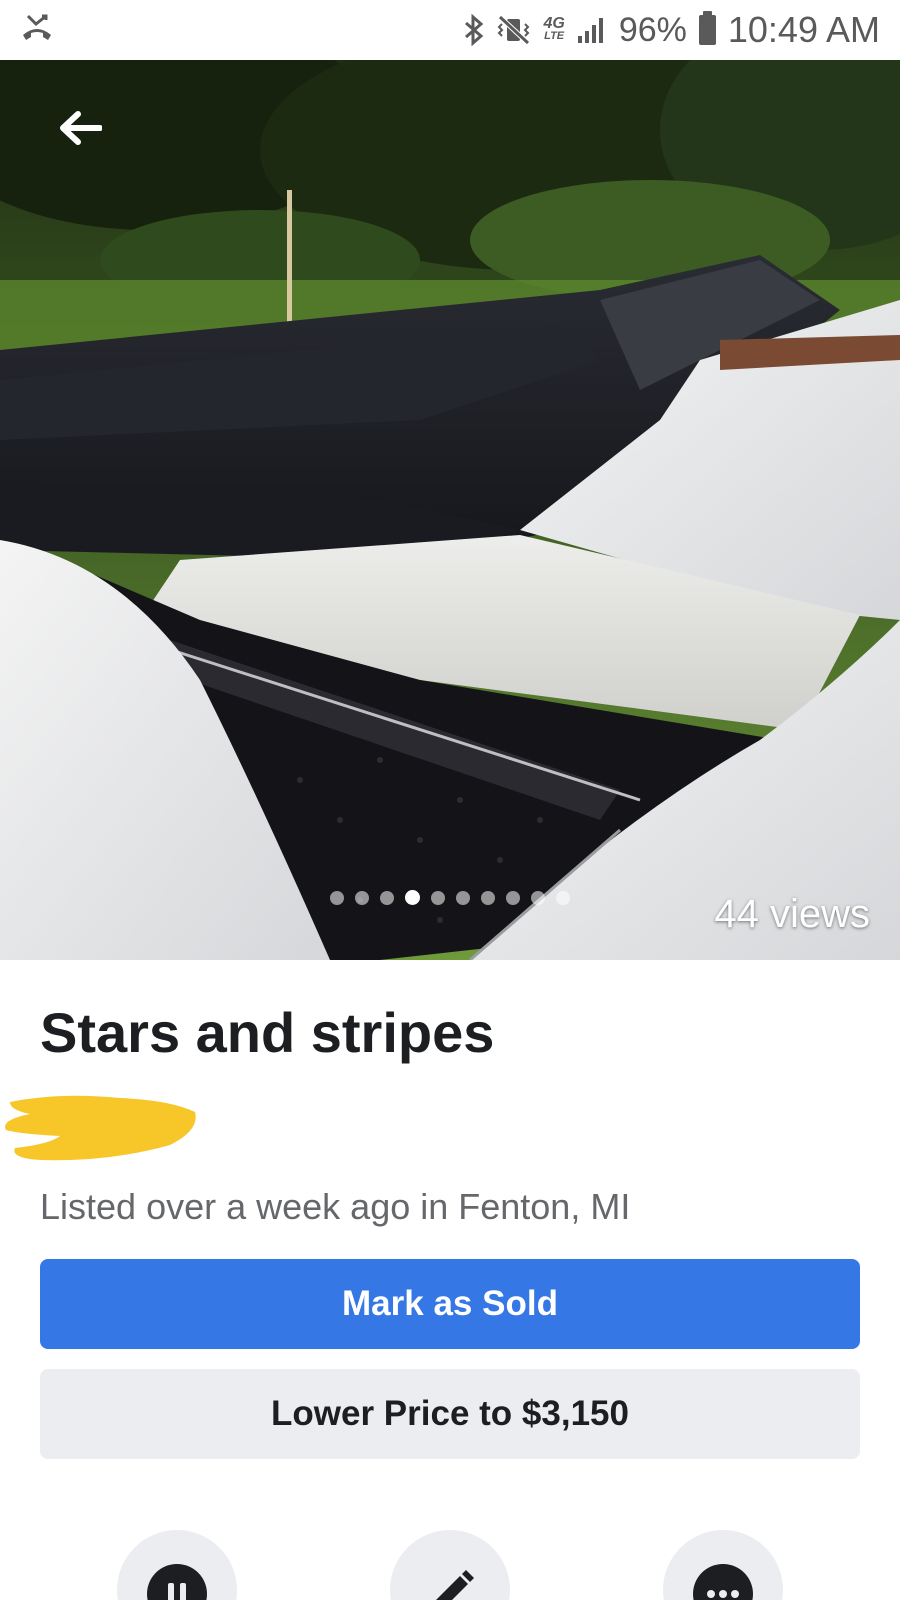  What do you see at coordinates (554, 36) in the screenshot?
I see `network-sub-label: LTE` at bounding box center [554, 36].